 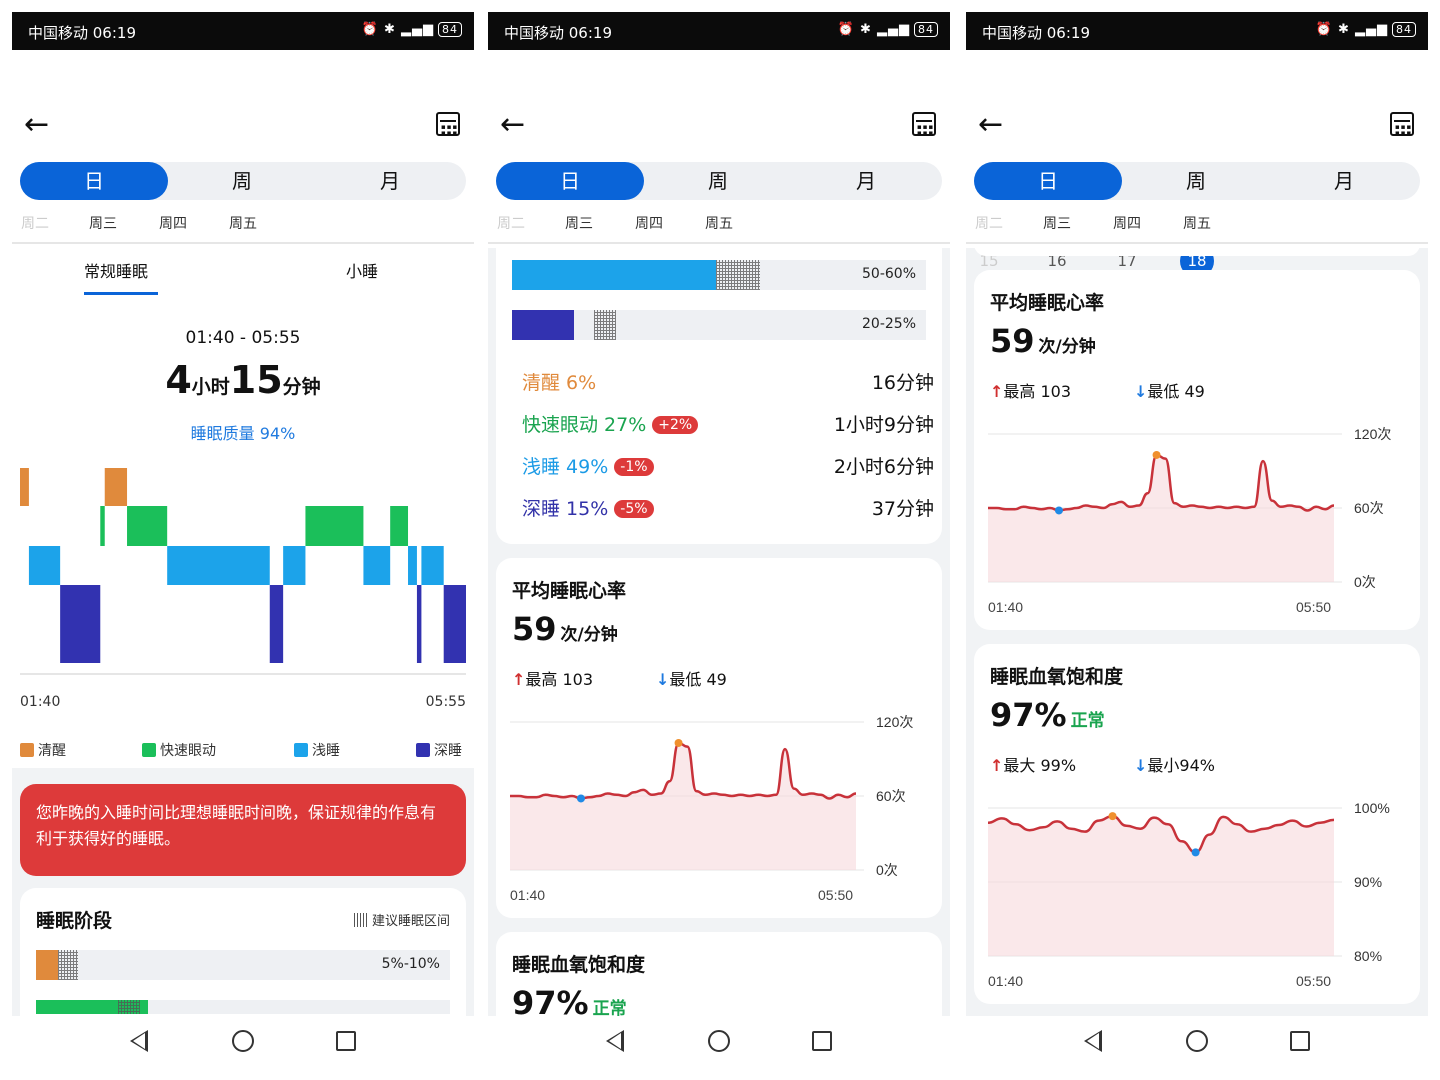 I want to click on advice-banner: 您昨晚的入睡时间比理想睡眠时间晚，保证规律的作息有利于获得好的睡眠。, so click(x=243, y=830).